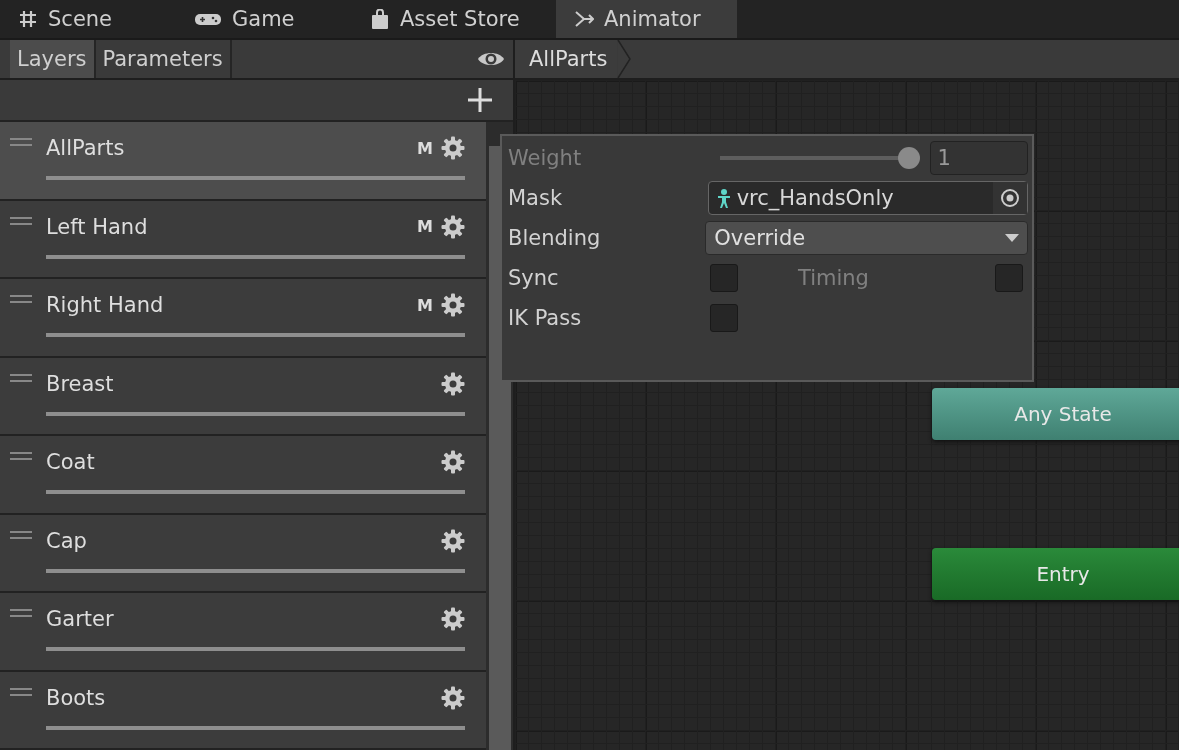  I want to click on layer-name: AllParts, so click(85, 148).